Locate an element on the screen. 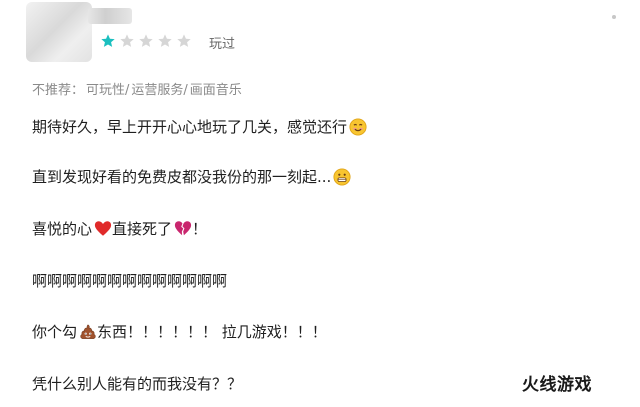  star-rating is located at coordinates (147, 41).